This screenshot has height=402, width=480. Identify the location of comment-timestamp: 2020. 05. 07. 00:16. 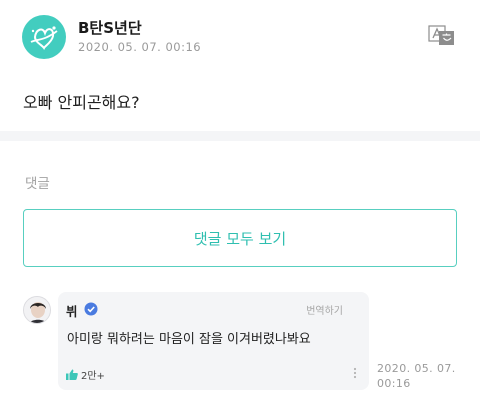
(416, 376).